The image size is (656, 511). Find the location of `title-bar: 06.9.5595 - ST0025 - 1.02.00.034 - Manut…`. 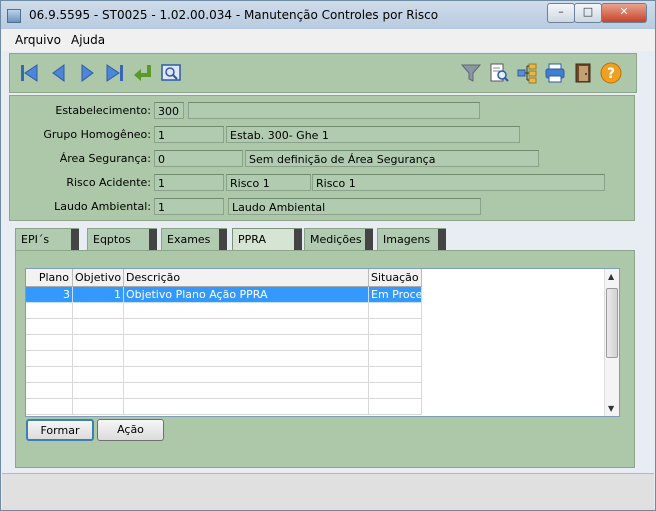

title-bar: 06.9.5595 - ST0025 - 1.02.00.034 - Manut… is located at coordinates (328, 15).